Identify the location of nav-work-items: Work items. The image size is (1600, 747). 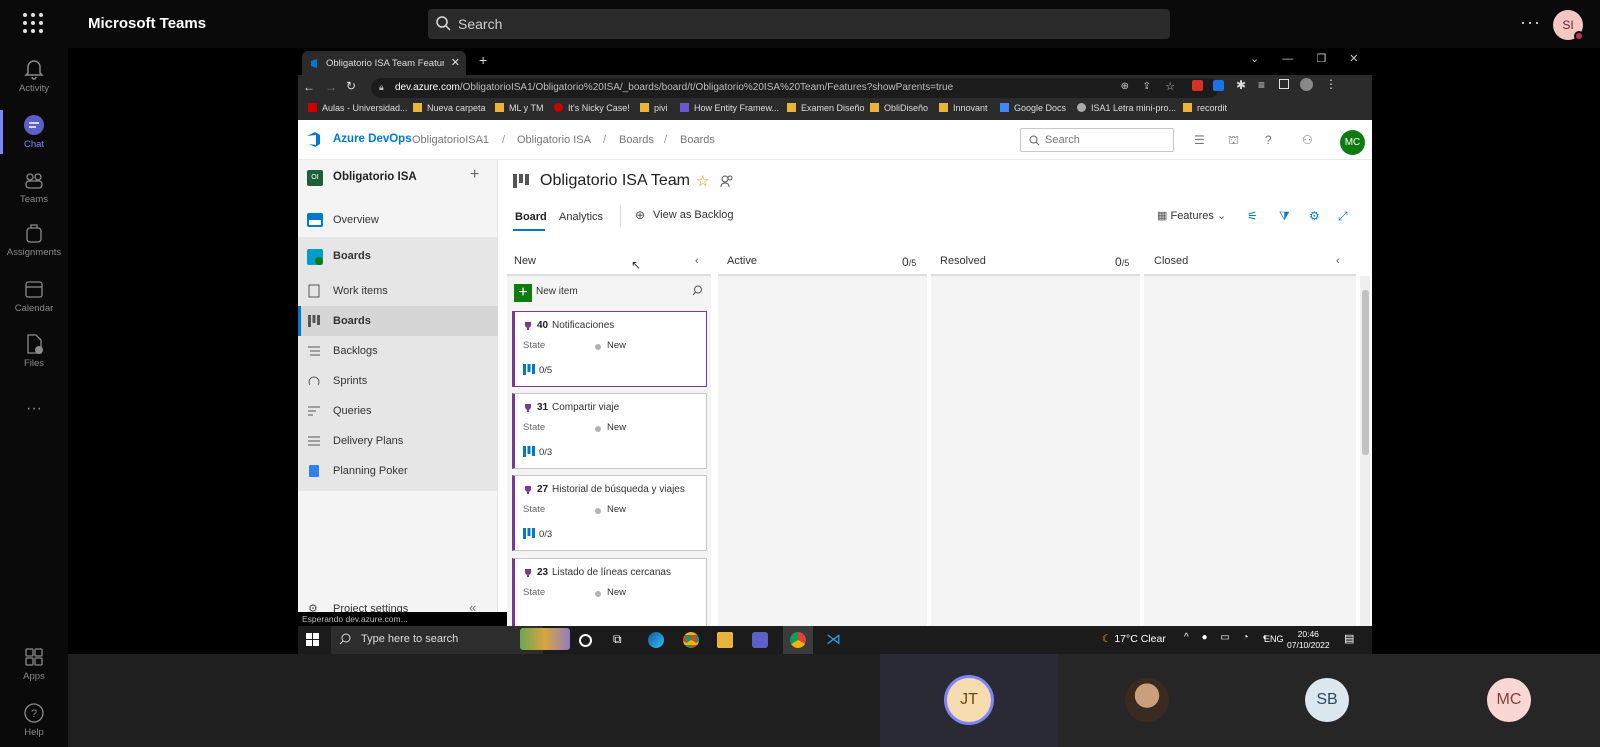
(398, 291).